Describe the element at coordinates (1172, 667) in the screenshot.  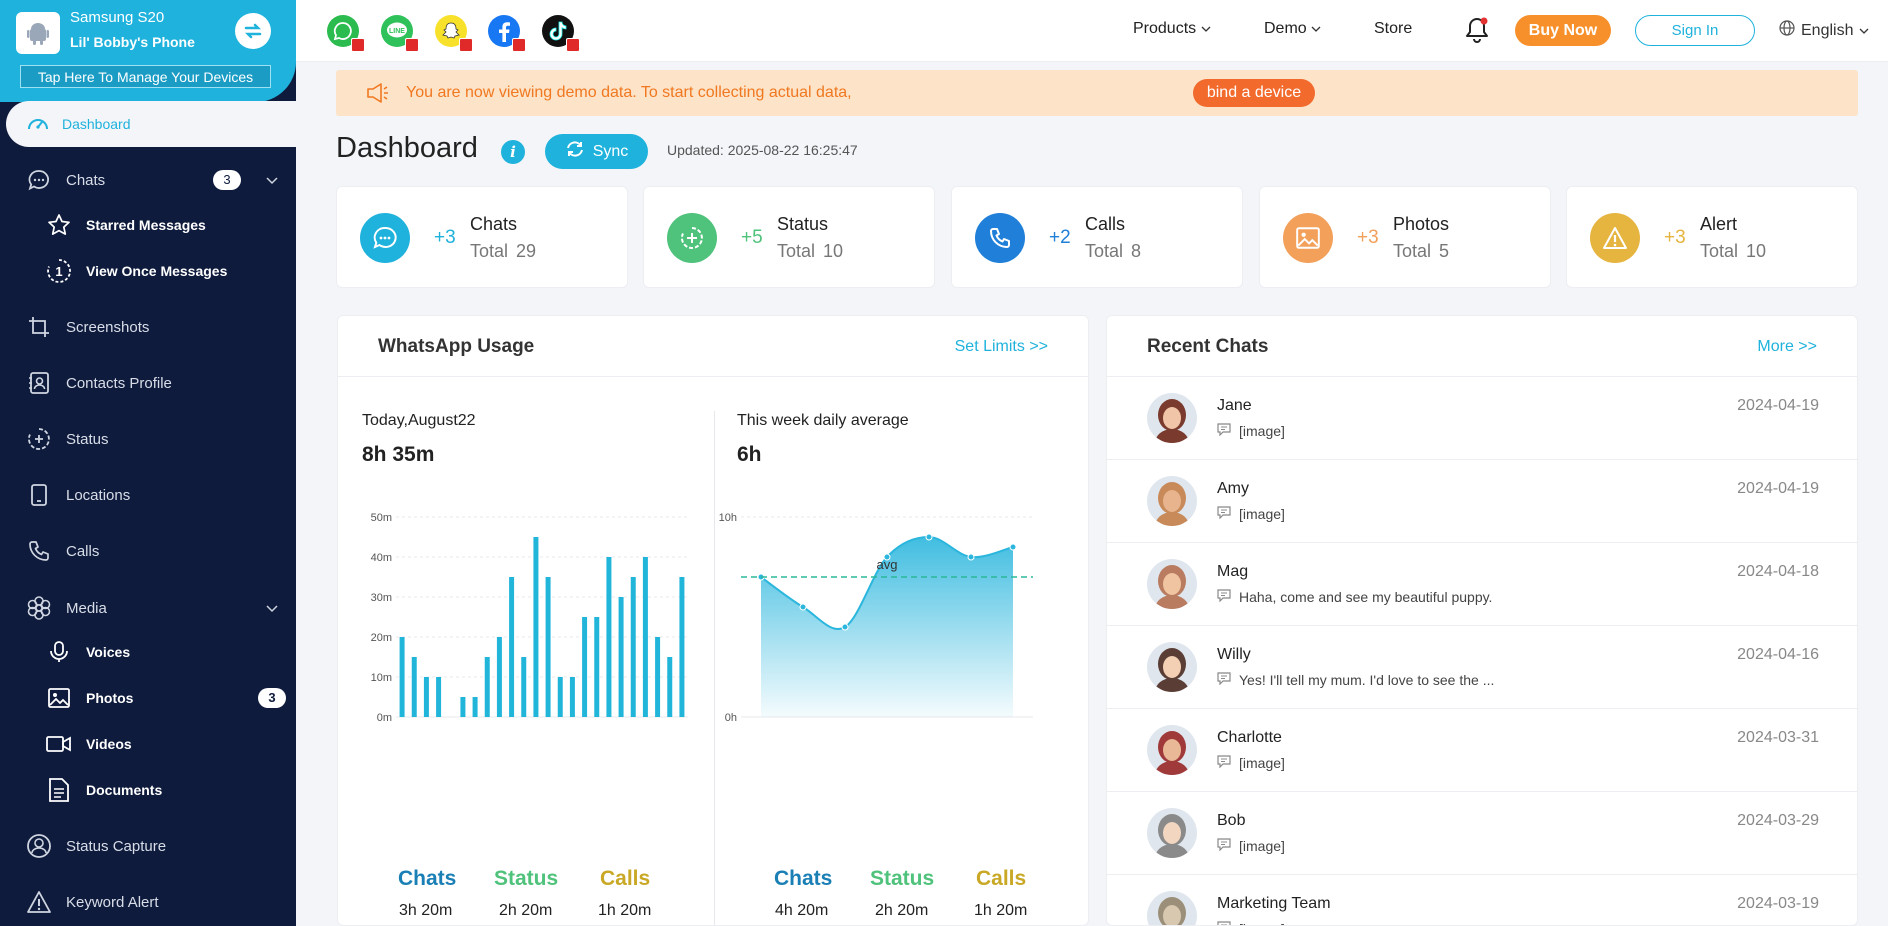
I see `avatar` at that location.